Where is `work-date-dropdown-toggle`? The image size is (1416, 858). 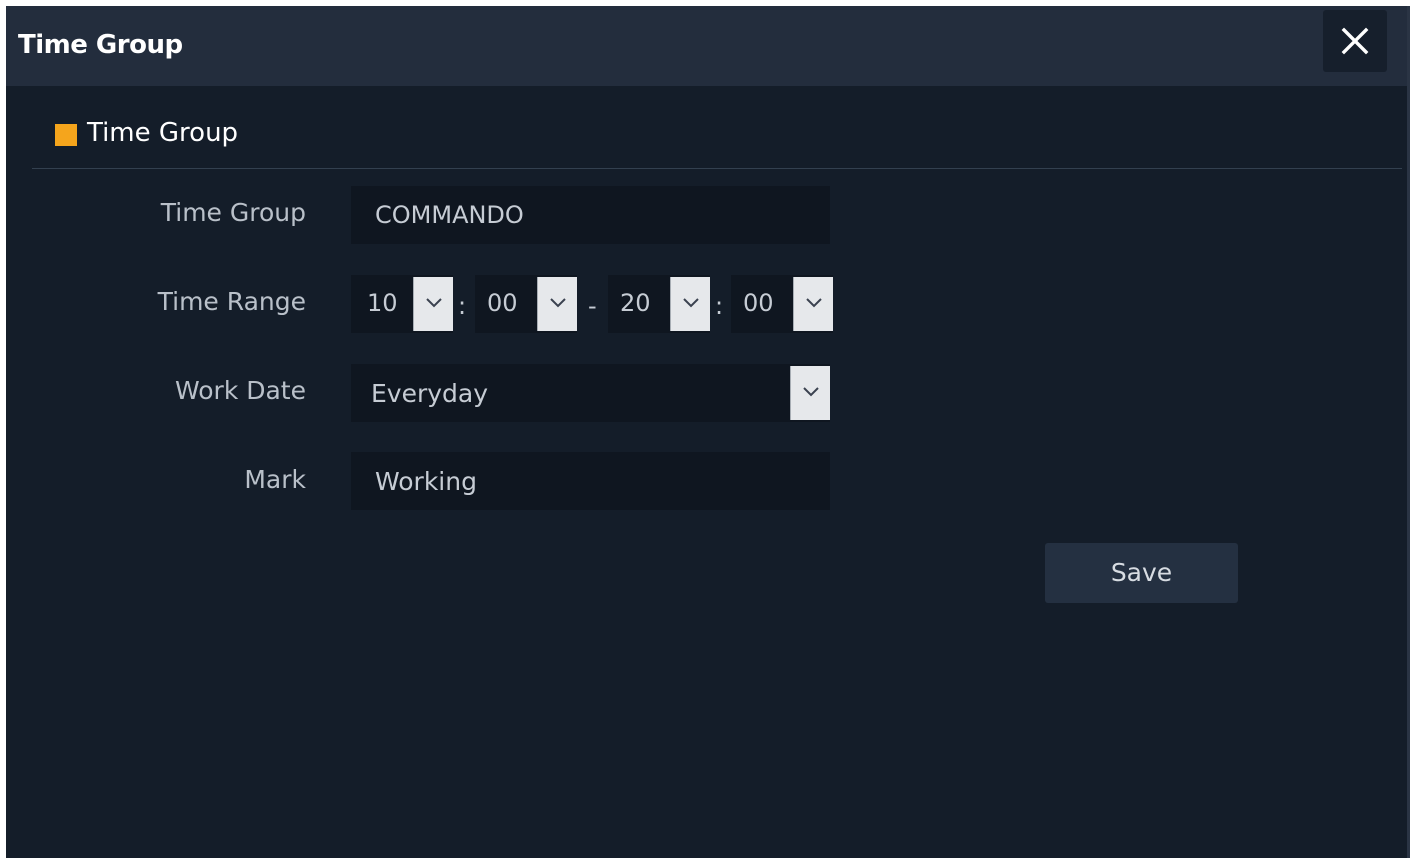
work-date-dropdown-toggle is located at coordinates (810, 393).